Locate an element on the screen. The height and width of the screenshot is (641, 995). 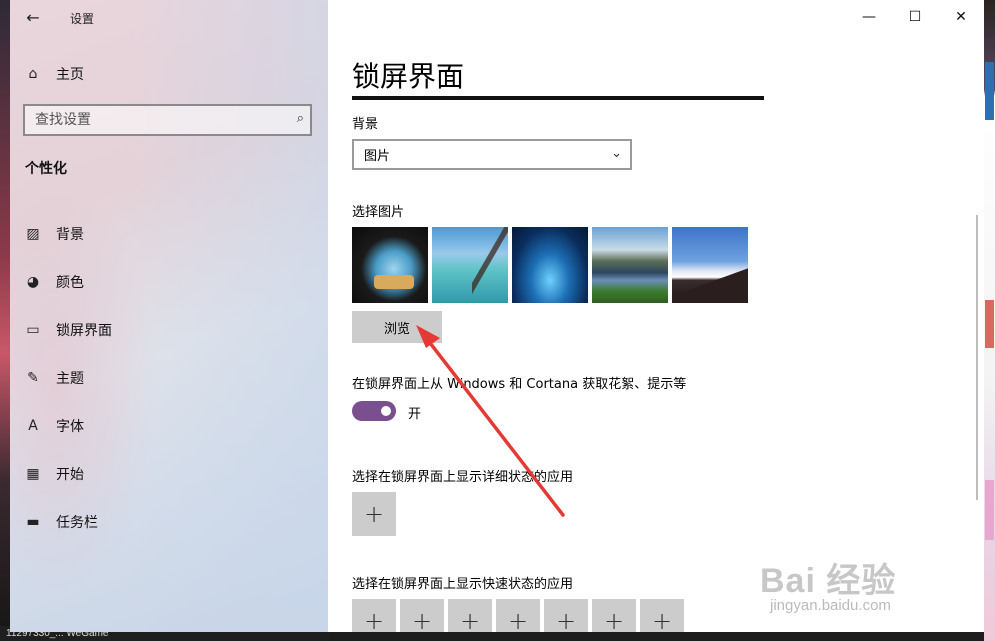
sidebar-item-label: 主页 is located at coordinates (70, 75).